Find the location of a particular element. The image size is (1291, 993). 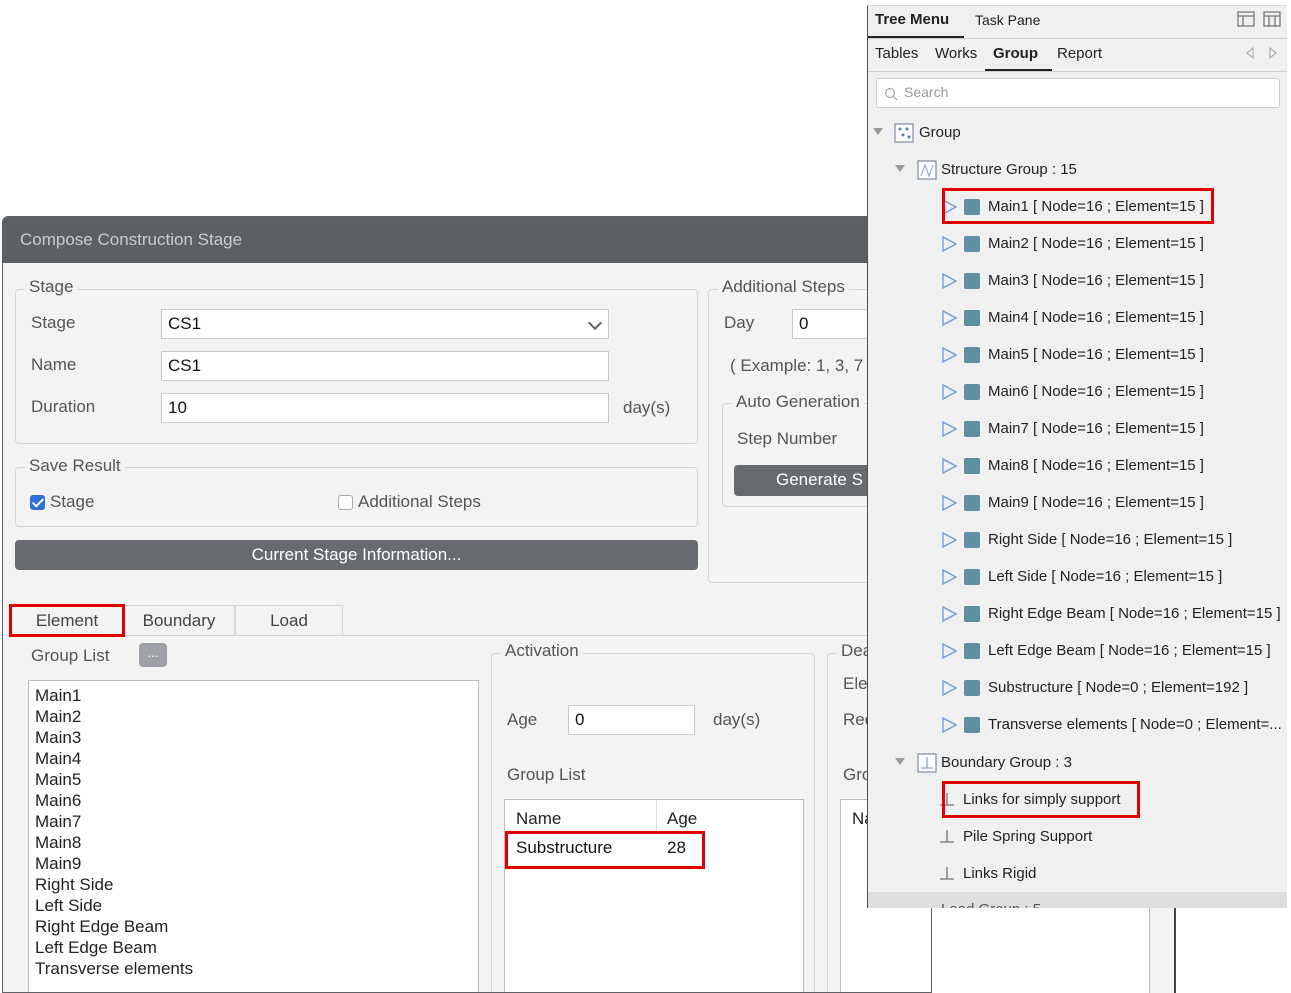

stage-label: Stage is located at coordinates (53, 322).